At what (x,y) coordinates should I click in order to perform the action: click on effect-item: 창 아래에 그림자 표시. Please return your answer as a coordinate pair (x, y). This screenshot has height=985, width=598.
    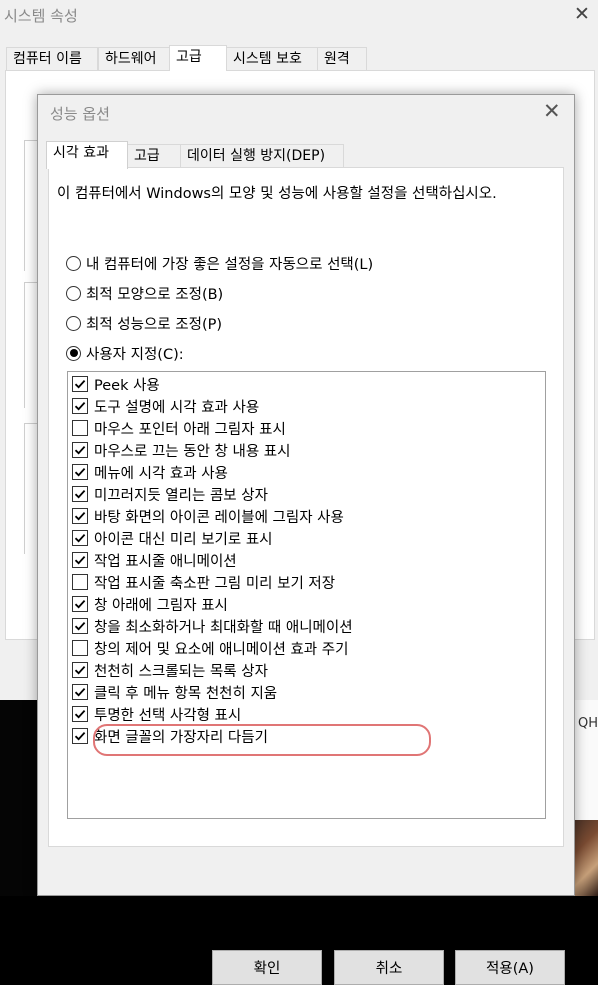
    Looking at the image, I should click on (150, 604).